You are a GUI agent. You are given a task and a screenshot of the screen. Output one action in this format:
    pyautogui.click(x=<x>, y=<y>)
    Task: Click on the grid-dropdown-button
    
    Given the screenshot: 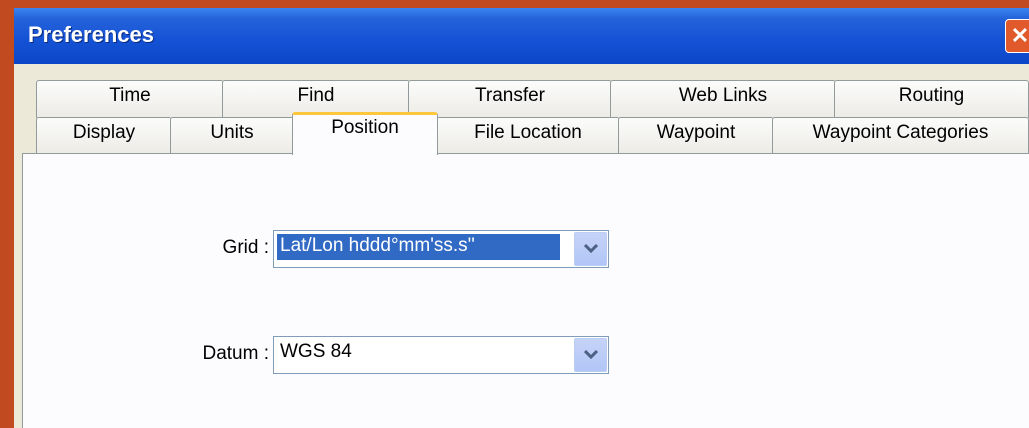 What is the action you would take?
    pyautogui.click(x=590, y=249)
    